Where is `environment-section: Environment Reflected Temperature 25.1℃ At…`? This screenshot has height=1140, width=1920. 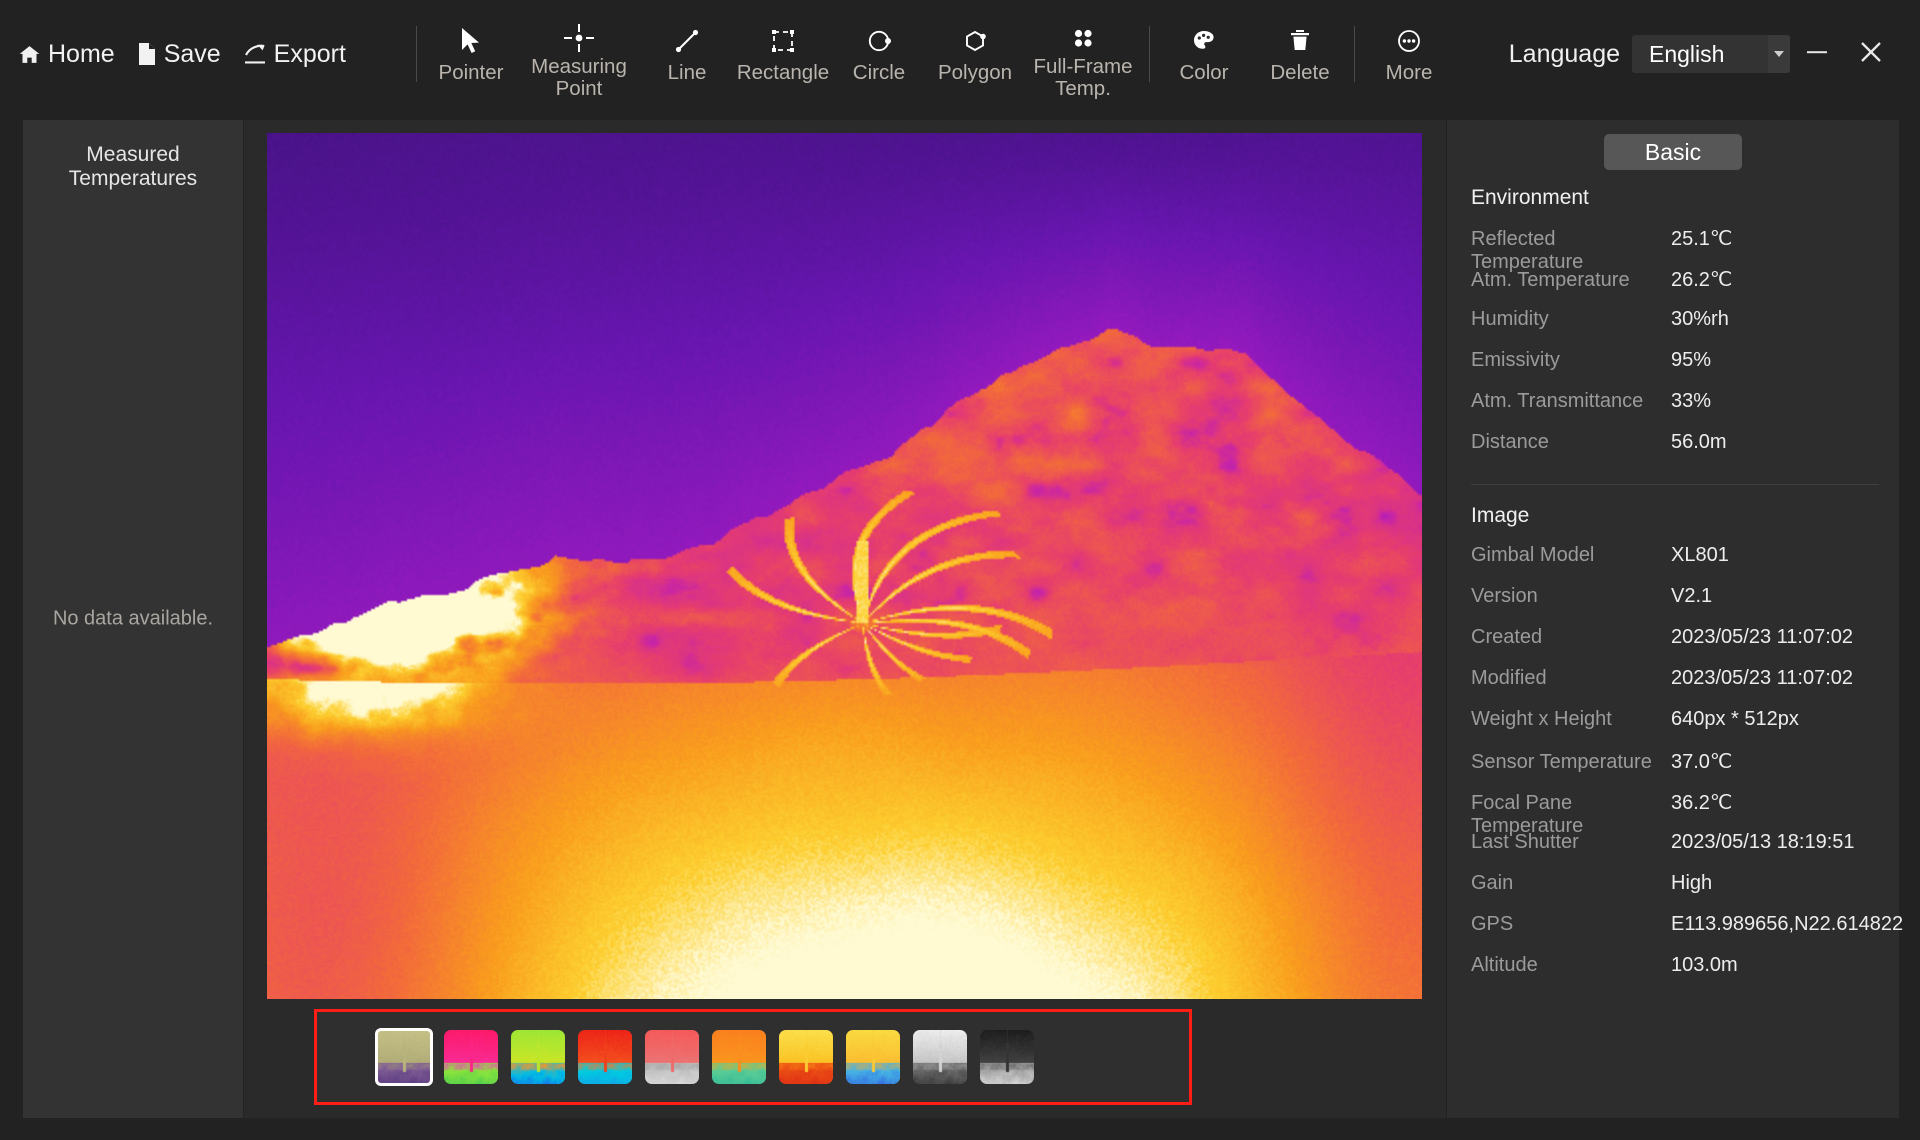 environment-section: Environment Reflected Temperature 25.1℃ At… is located at coordinates (1675, 329).